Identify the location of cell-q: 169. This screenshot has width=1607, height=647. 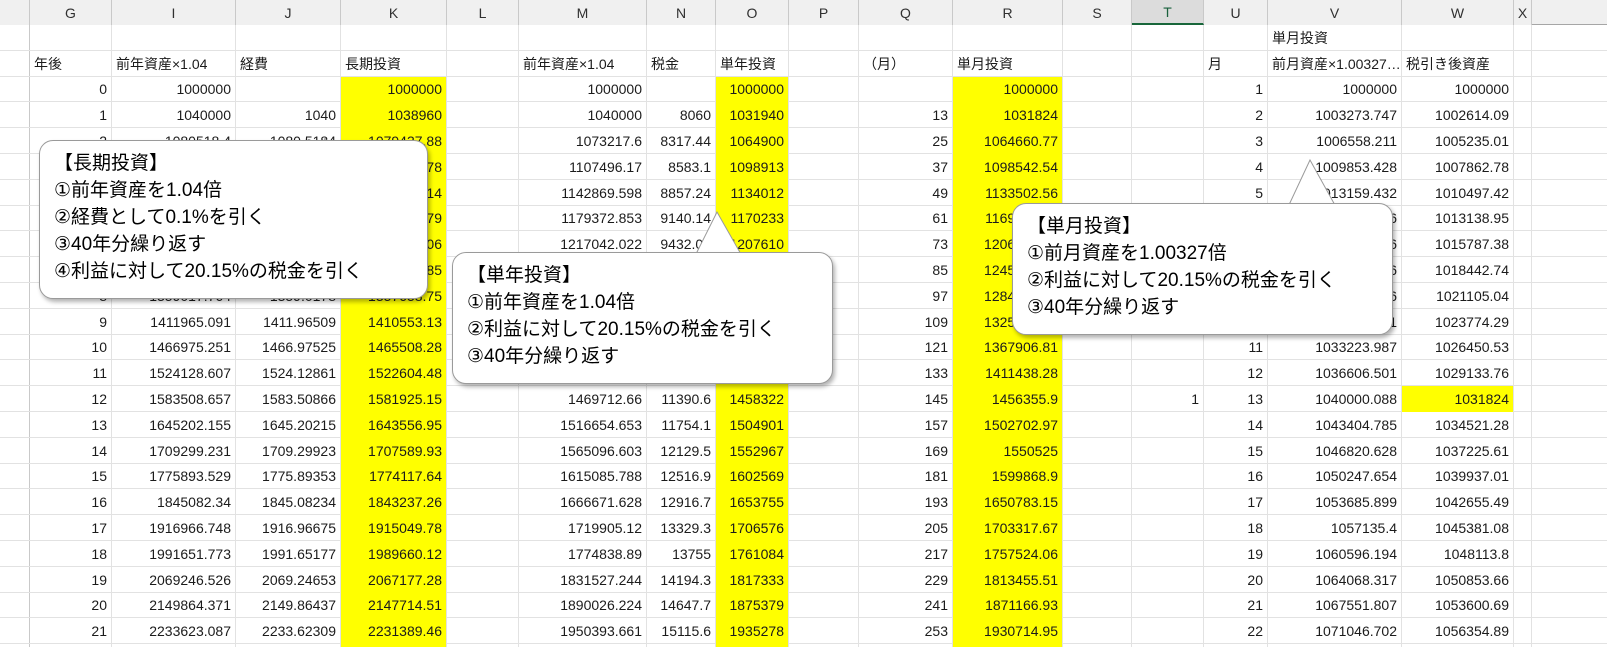
(906, 450).